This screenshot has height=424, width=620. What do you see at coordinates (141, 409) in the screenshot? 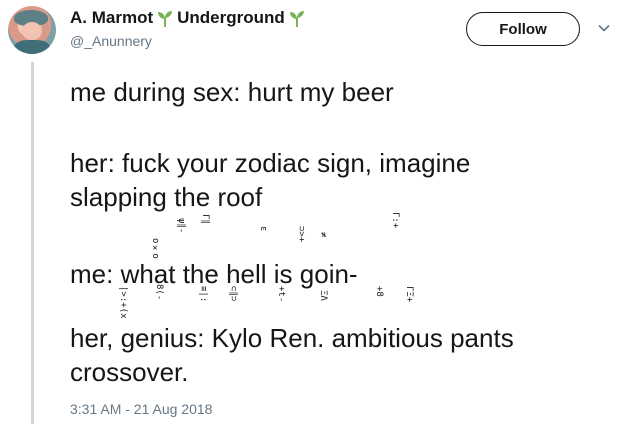
I see `tweet-timestamp: 3:31 AM - 21 Aug 2018` at bounding box center [141, 409].